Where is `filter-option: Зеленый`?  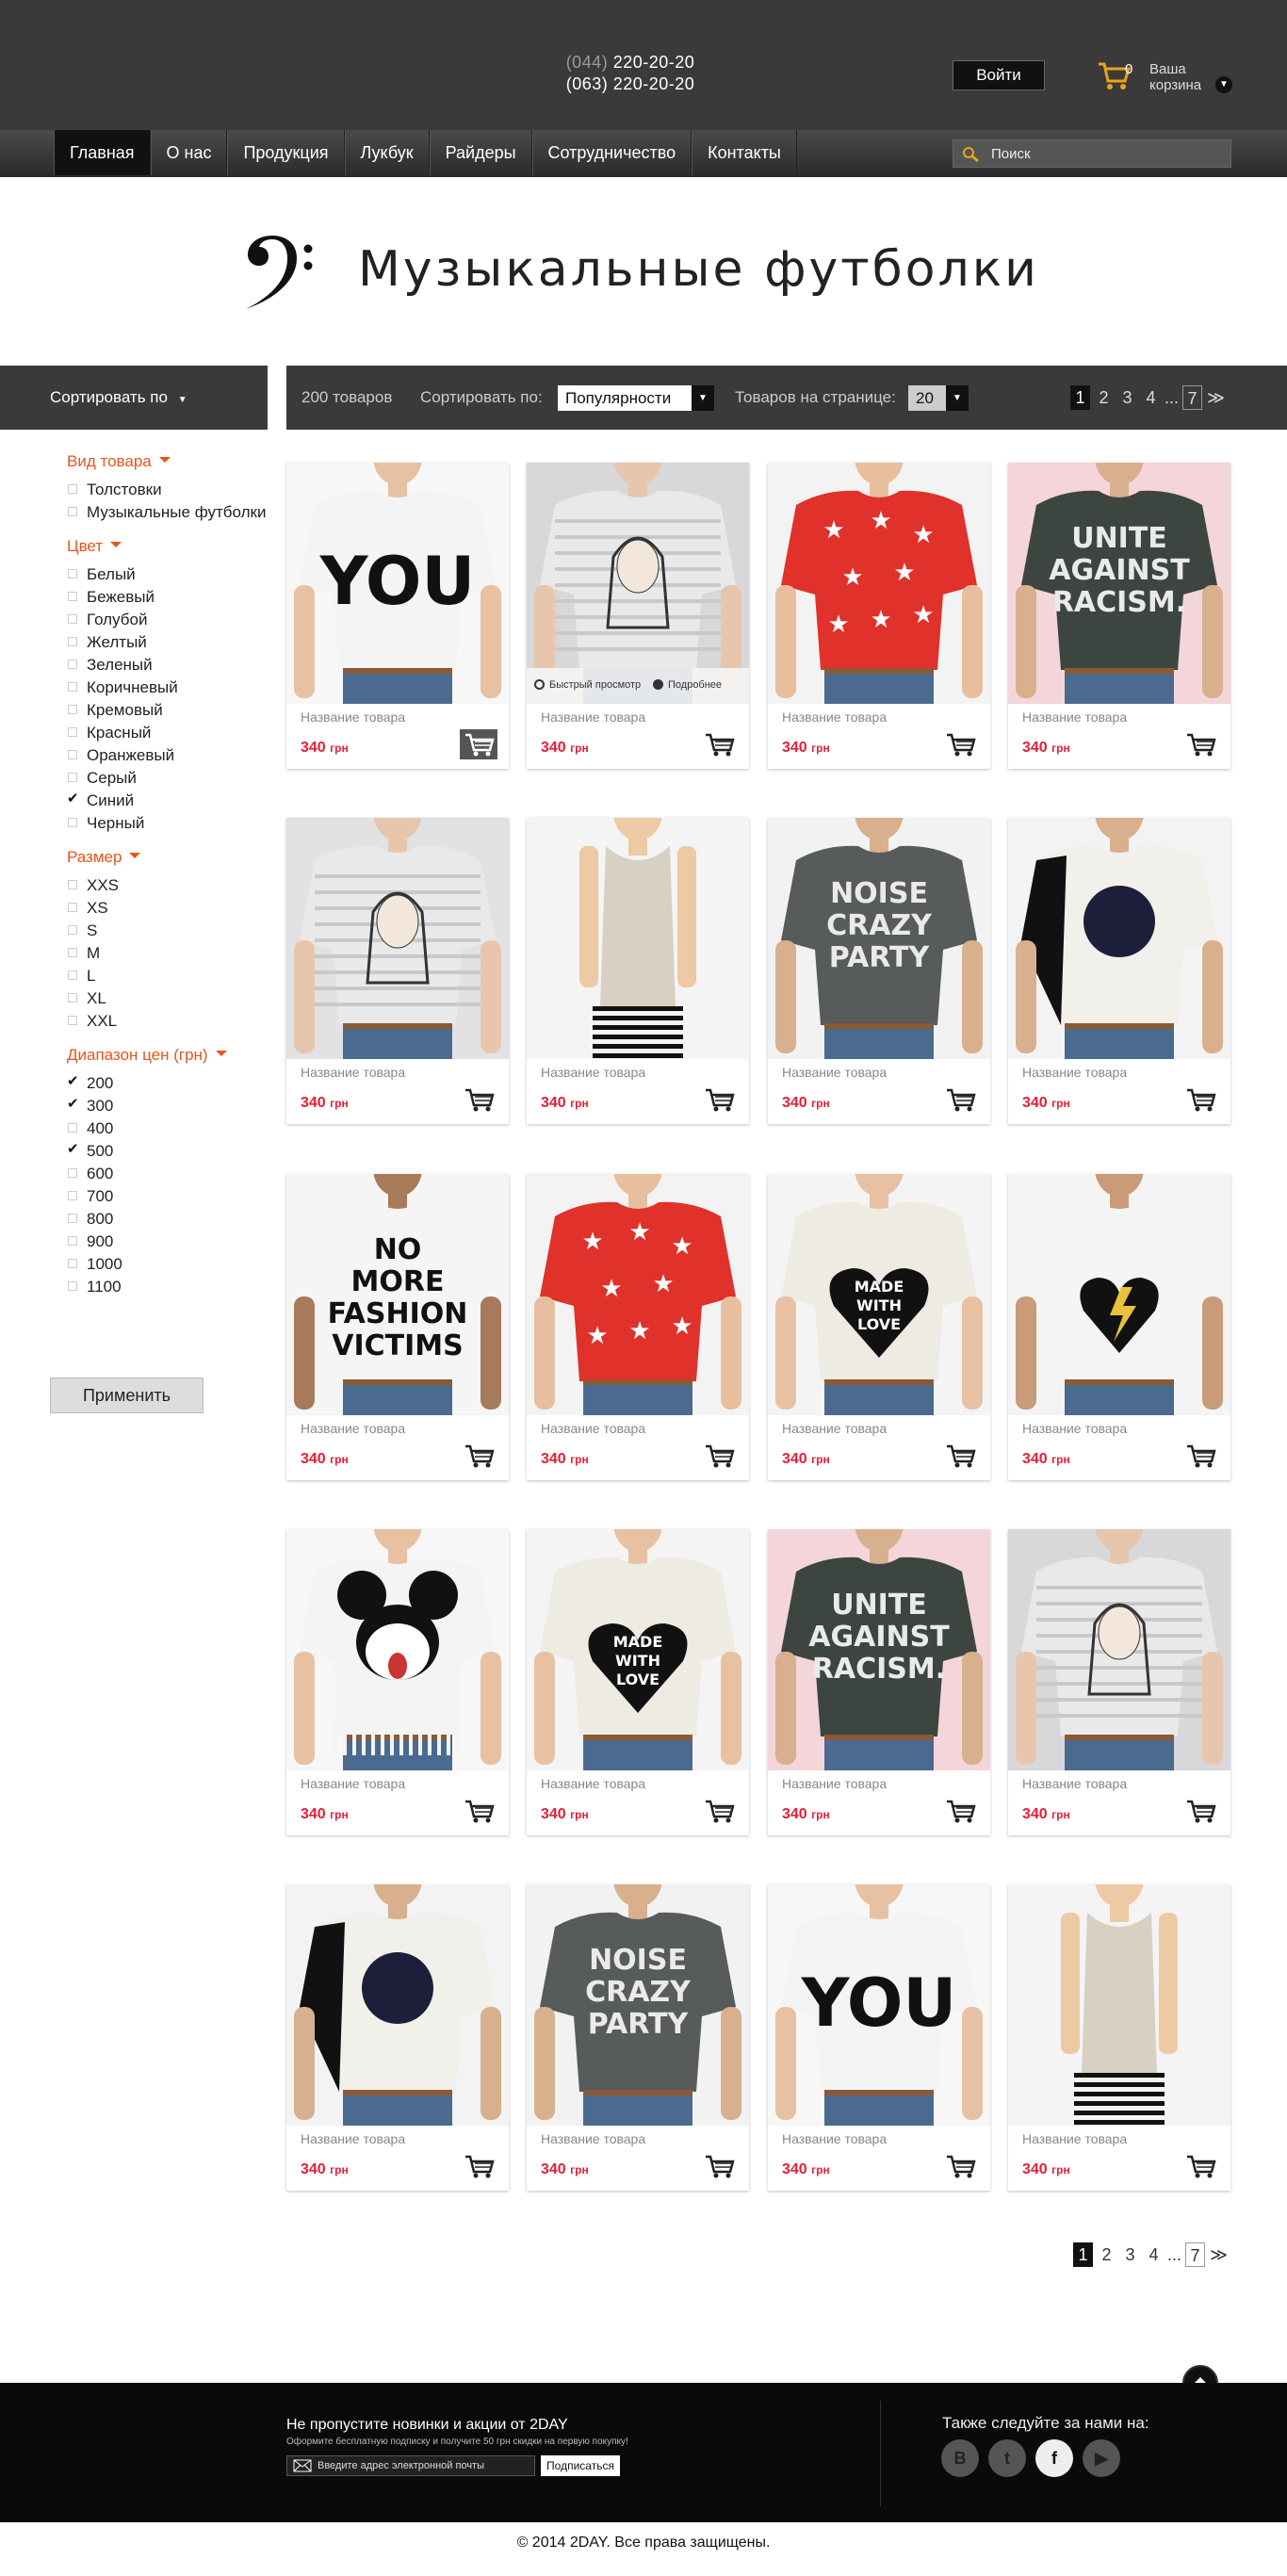
filter-option: Зеленый is located at coordinates (170, 665).